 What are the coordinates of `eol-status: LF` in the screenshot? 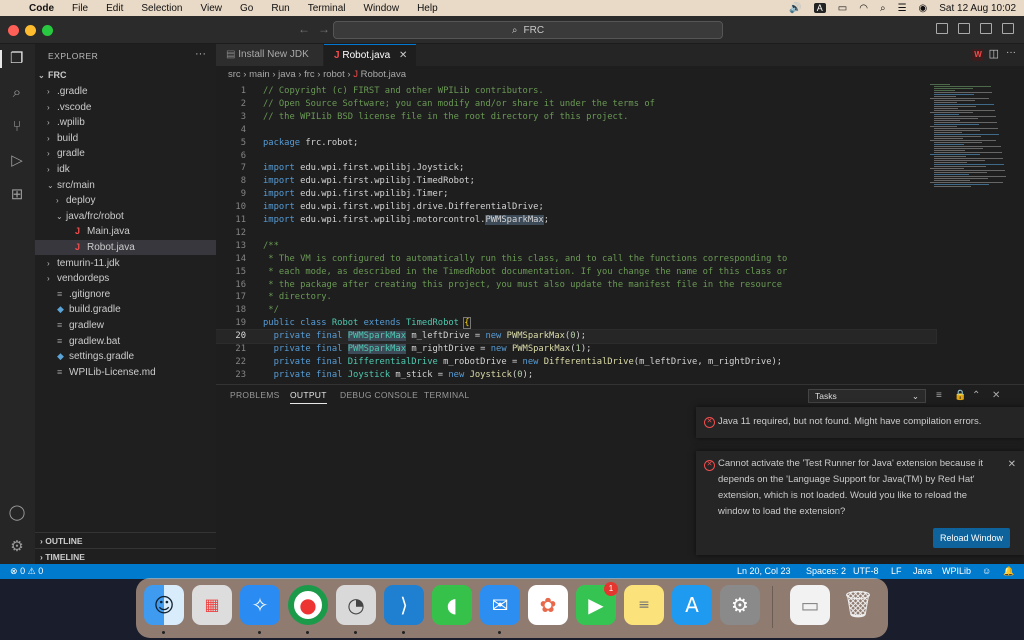 It's located at (896, 571).